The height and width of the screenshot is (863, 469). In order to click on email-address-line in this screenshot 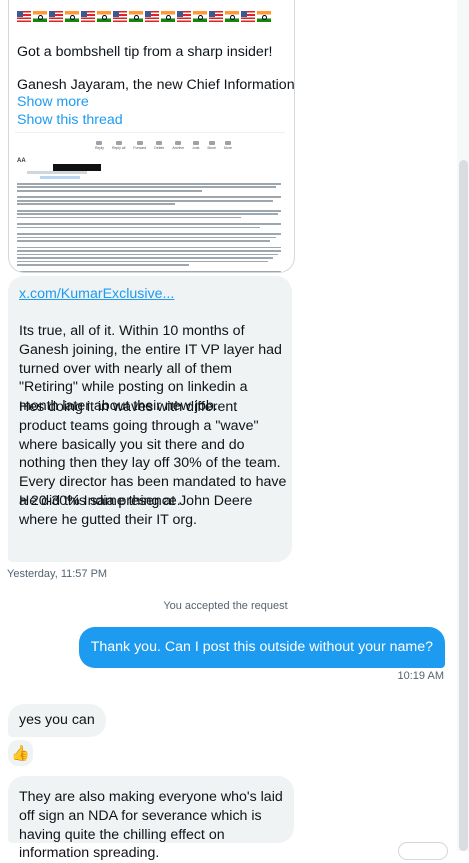, I will do `click(57, 172)`.